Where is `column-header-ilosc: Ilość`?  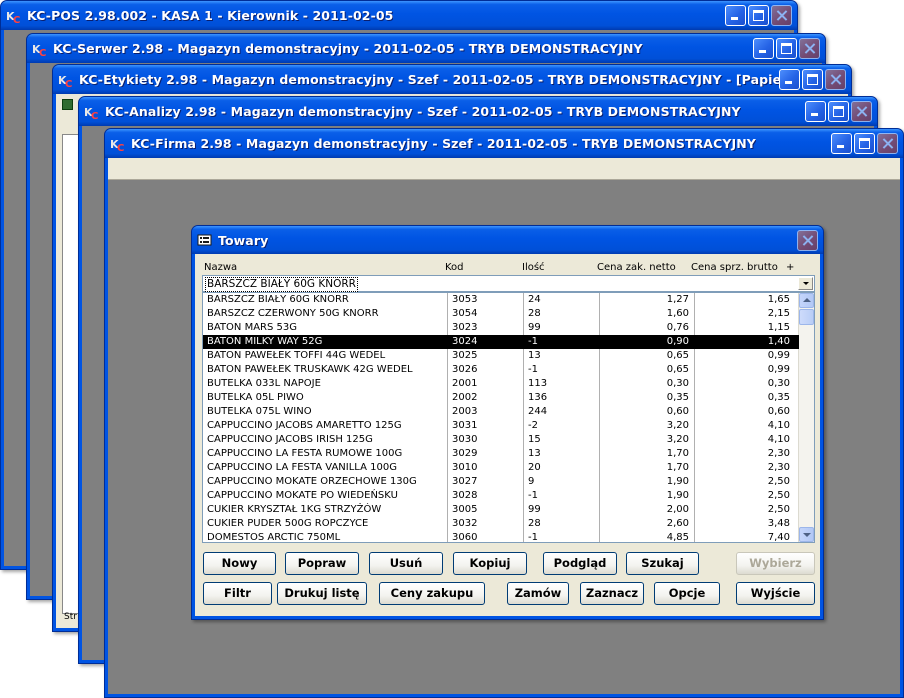
column-header-ilosc: Ilość is located at coordinates (533, 267).